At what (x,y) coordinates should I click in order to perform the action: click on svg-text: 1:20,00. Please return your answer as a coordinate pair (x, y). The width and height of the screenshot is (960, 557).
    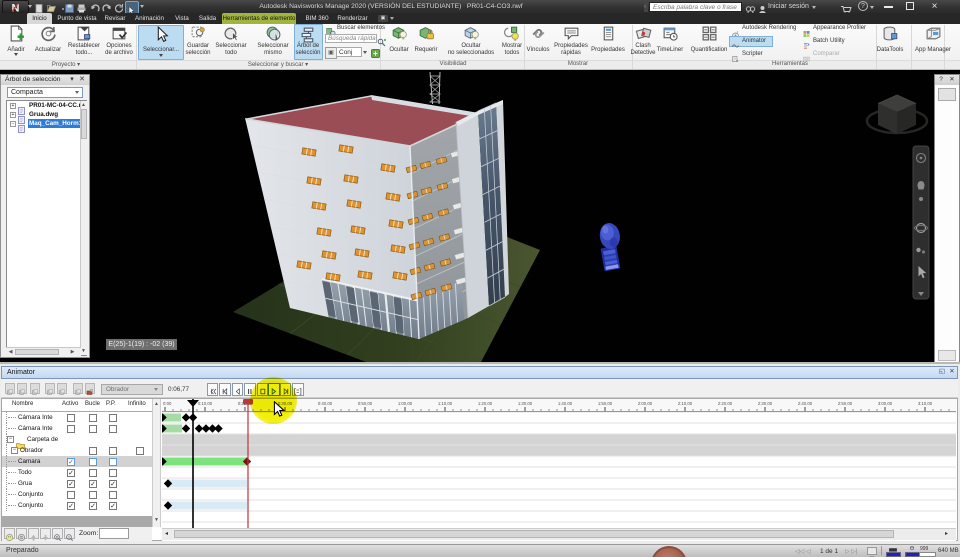
    Looking at the image, I should click on (485, 403).